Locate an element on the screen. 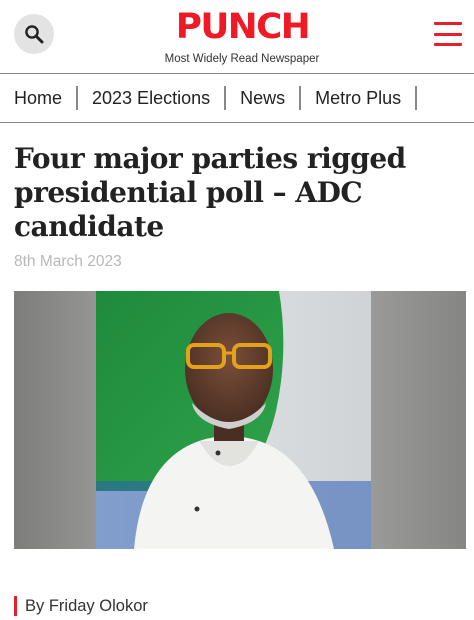 This screenshot has height=620, width=474. article-date: 8th March 2023 is located at coordinates (68, 261).